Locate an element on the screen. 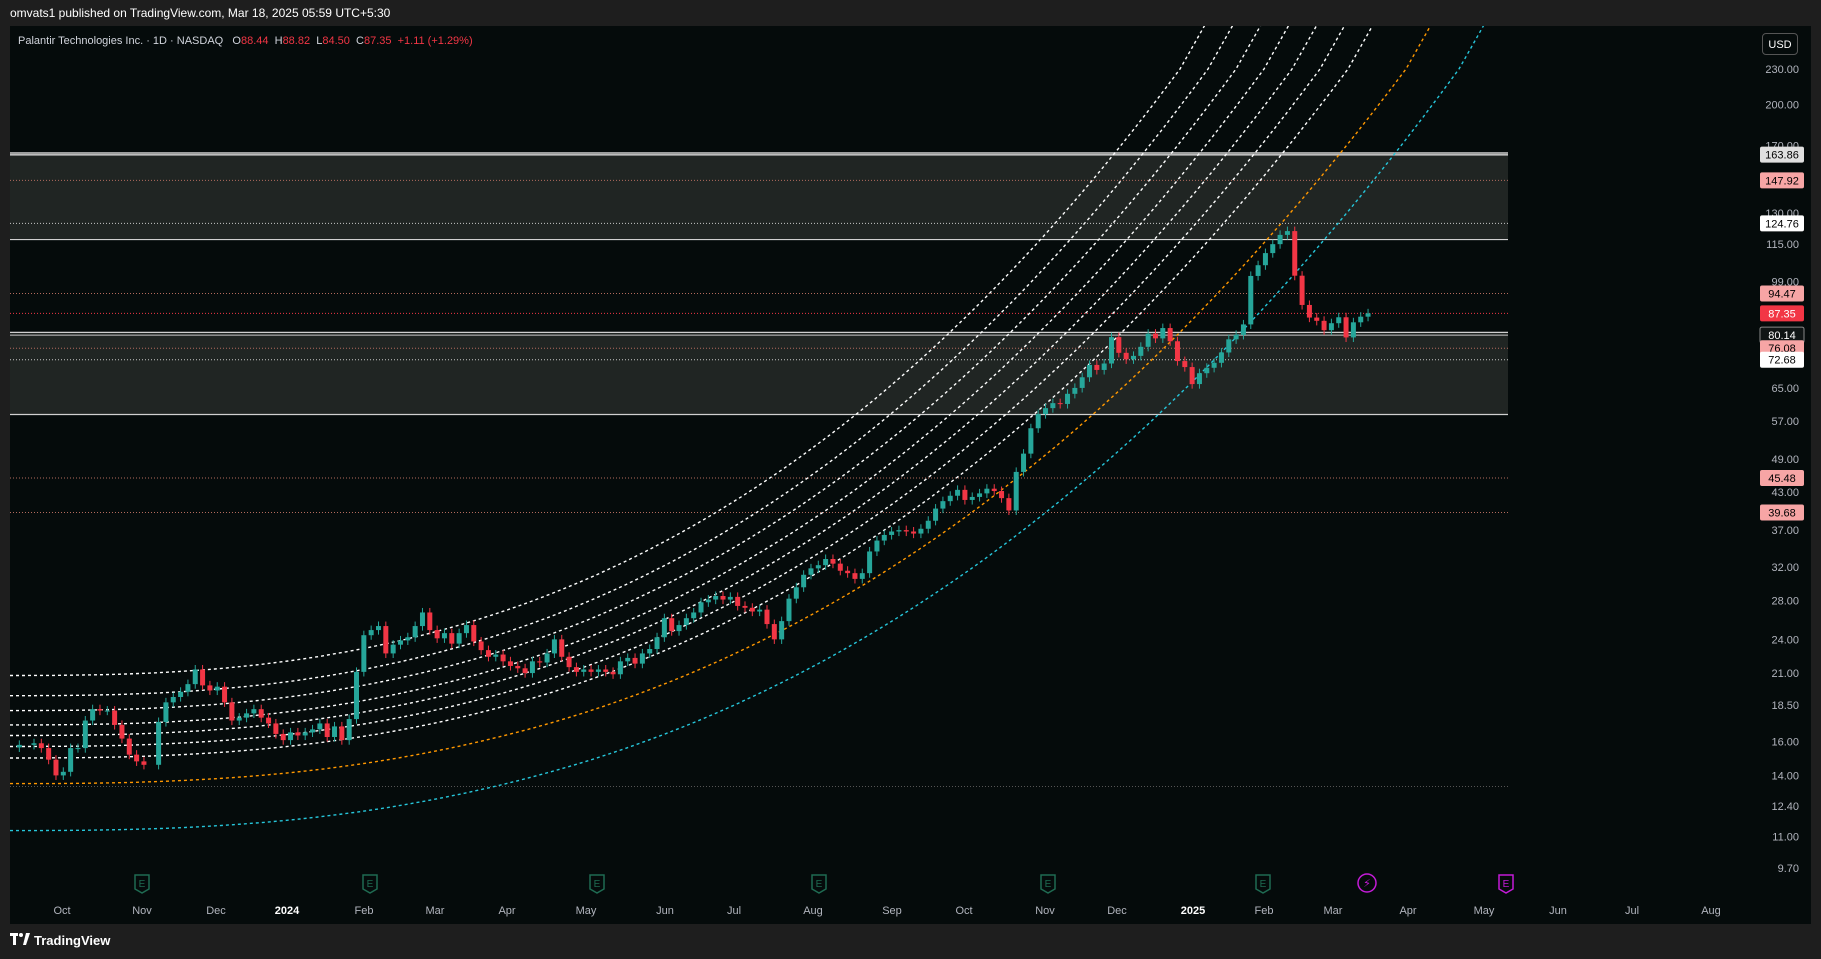 The image size is (1821, 959). tradingview-logo: TradingView is located at coordinates (60, 940).